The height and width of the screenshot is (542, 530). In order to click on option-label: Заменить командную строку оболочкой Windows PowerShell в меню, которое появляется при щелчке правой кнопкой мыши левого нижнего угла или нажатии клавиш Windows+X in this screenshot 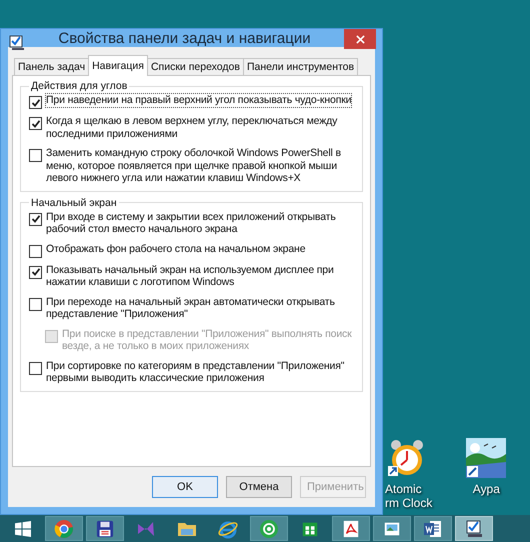, I will do `click(193, 166)`.